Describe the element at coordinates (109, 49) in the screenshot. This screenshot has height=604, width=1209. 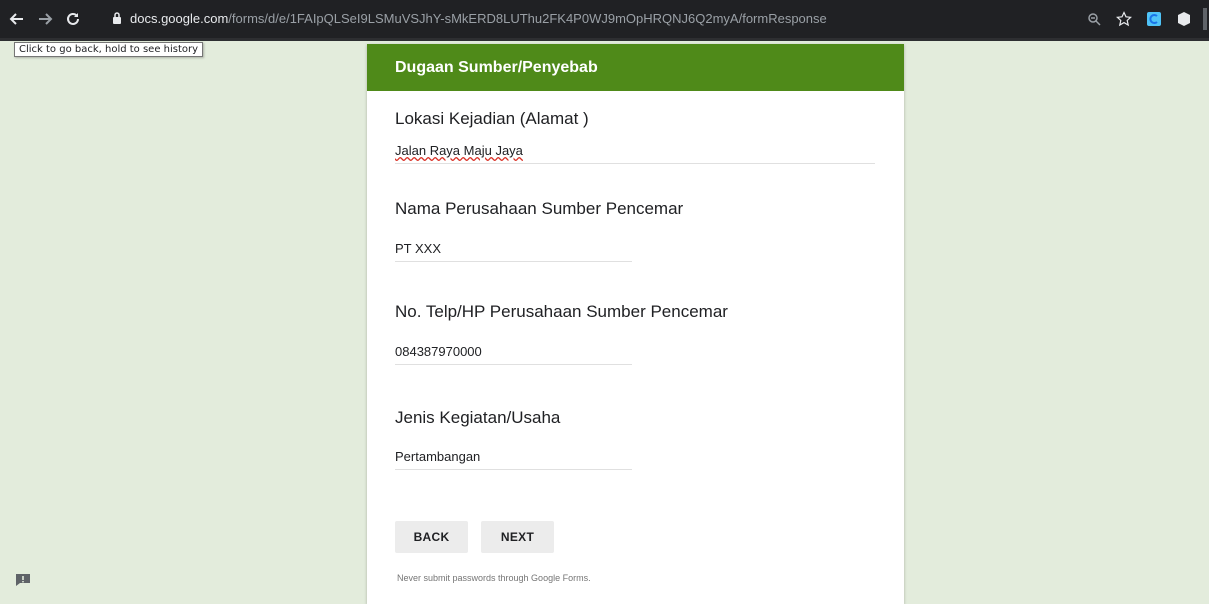
I see `back-button-tooltip: Click to go back, hold to see history` at that location.